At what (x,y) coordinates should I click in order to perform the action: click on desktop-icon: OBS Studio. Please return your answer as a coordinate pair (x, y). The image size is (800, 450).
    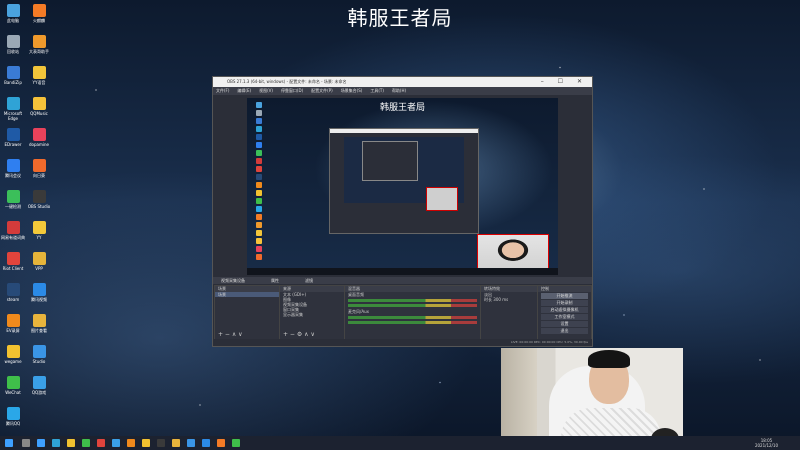
    Looking at the image, I should click on (39, 199).